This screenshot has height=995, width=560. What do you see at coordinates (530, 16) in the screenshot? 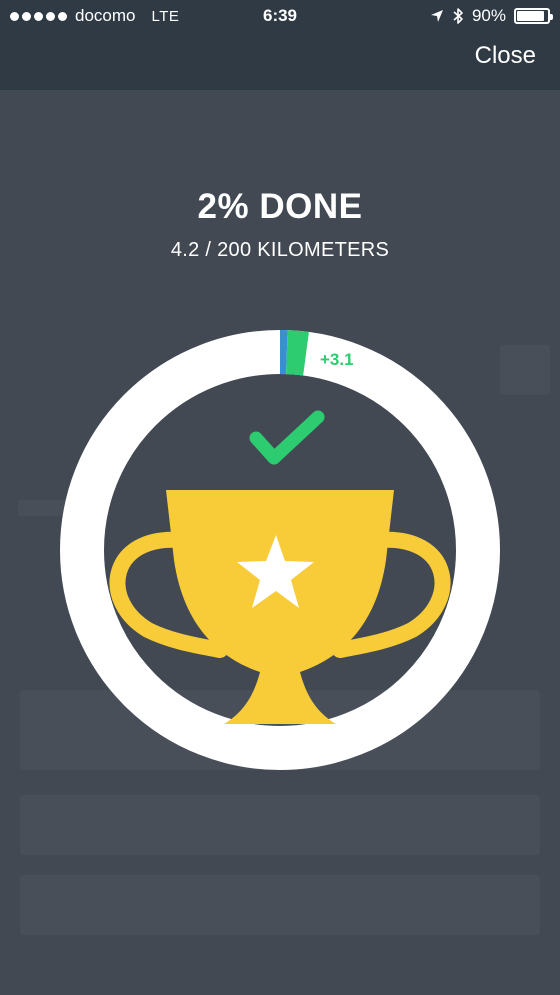
I see `battery-level-fill` at bounding box center [530, 16].